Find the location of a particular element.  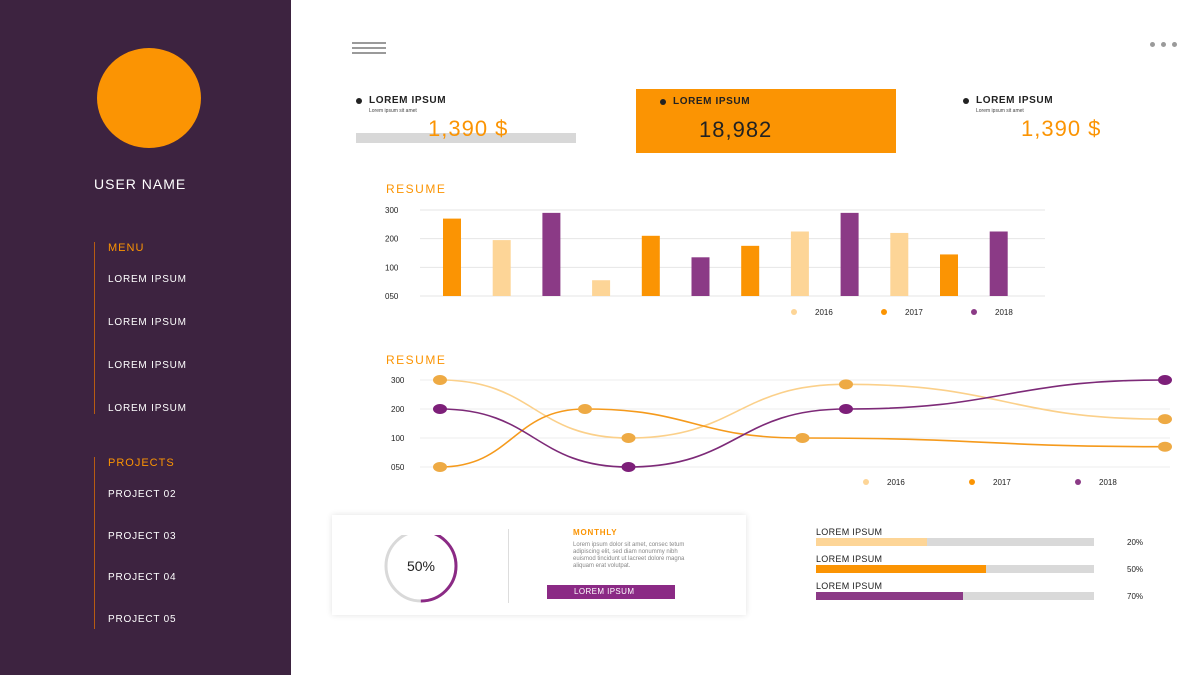

projects-title: PROJECTS is located at coordinates (141, 463).